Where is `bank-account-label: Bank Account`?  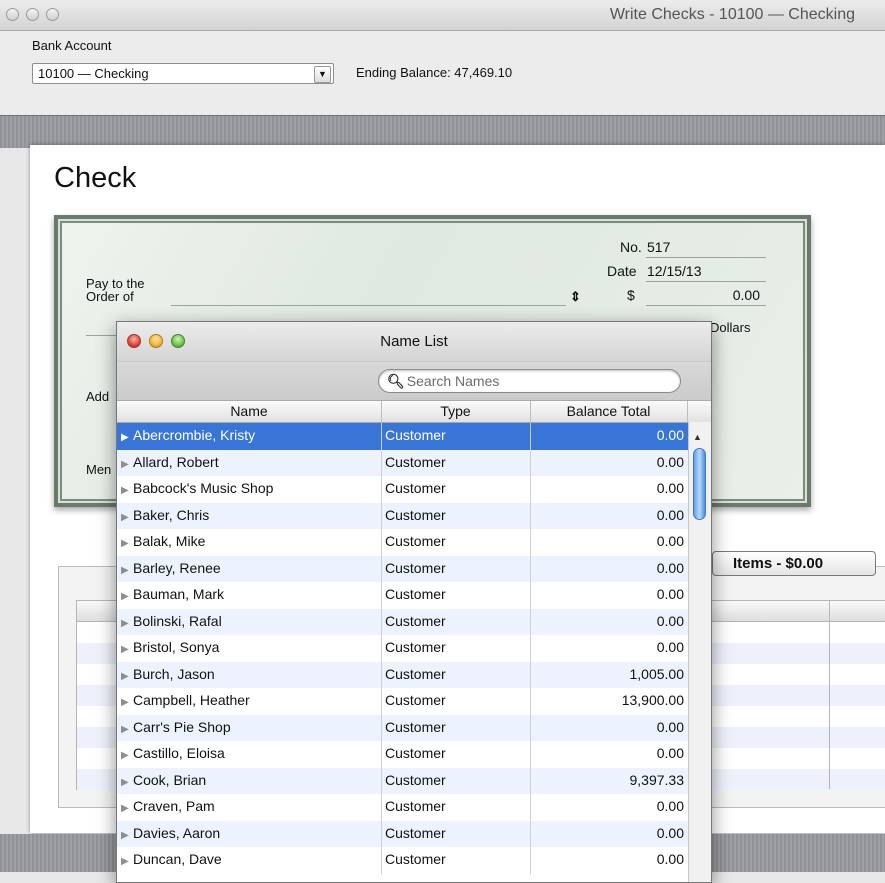 bank-account-label: Bank Account is located at coordinates (72, 45).